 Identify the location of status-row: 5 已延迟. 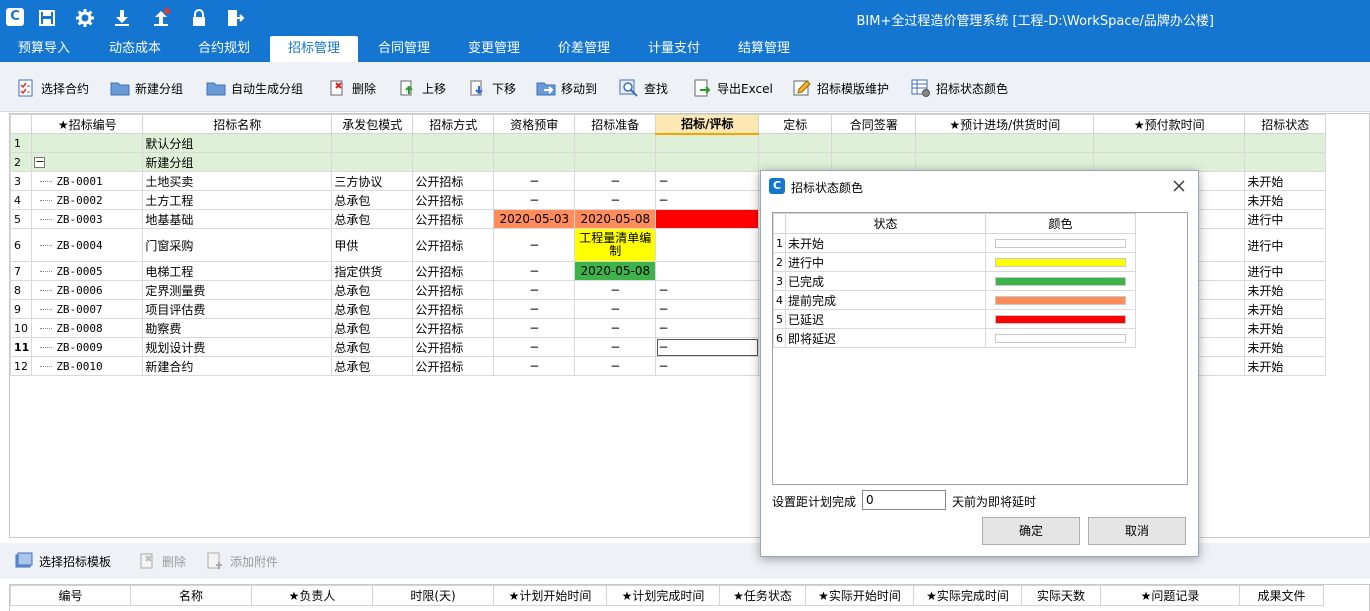
(954, 319).